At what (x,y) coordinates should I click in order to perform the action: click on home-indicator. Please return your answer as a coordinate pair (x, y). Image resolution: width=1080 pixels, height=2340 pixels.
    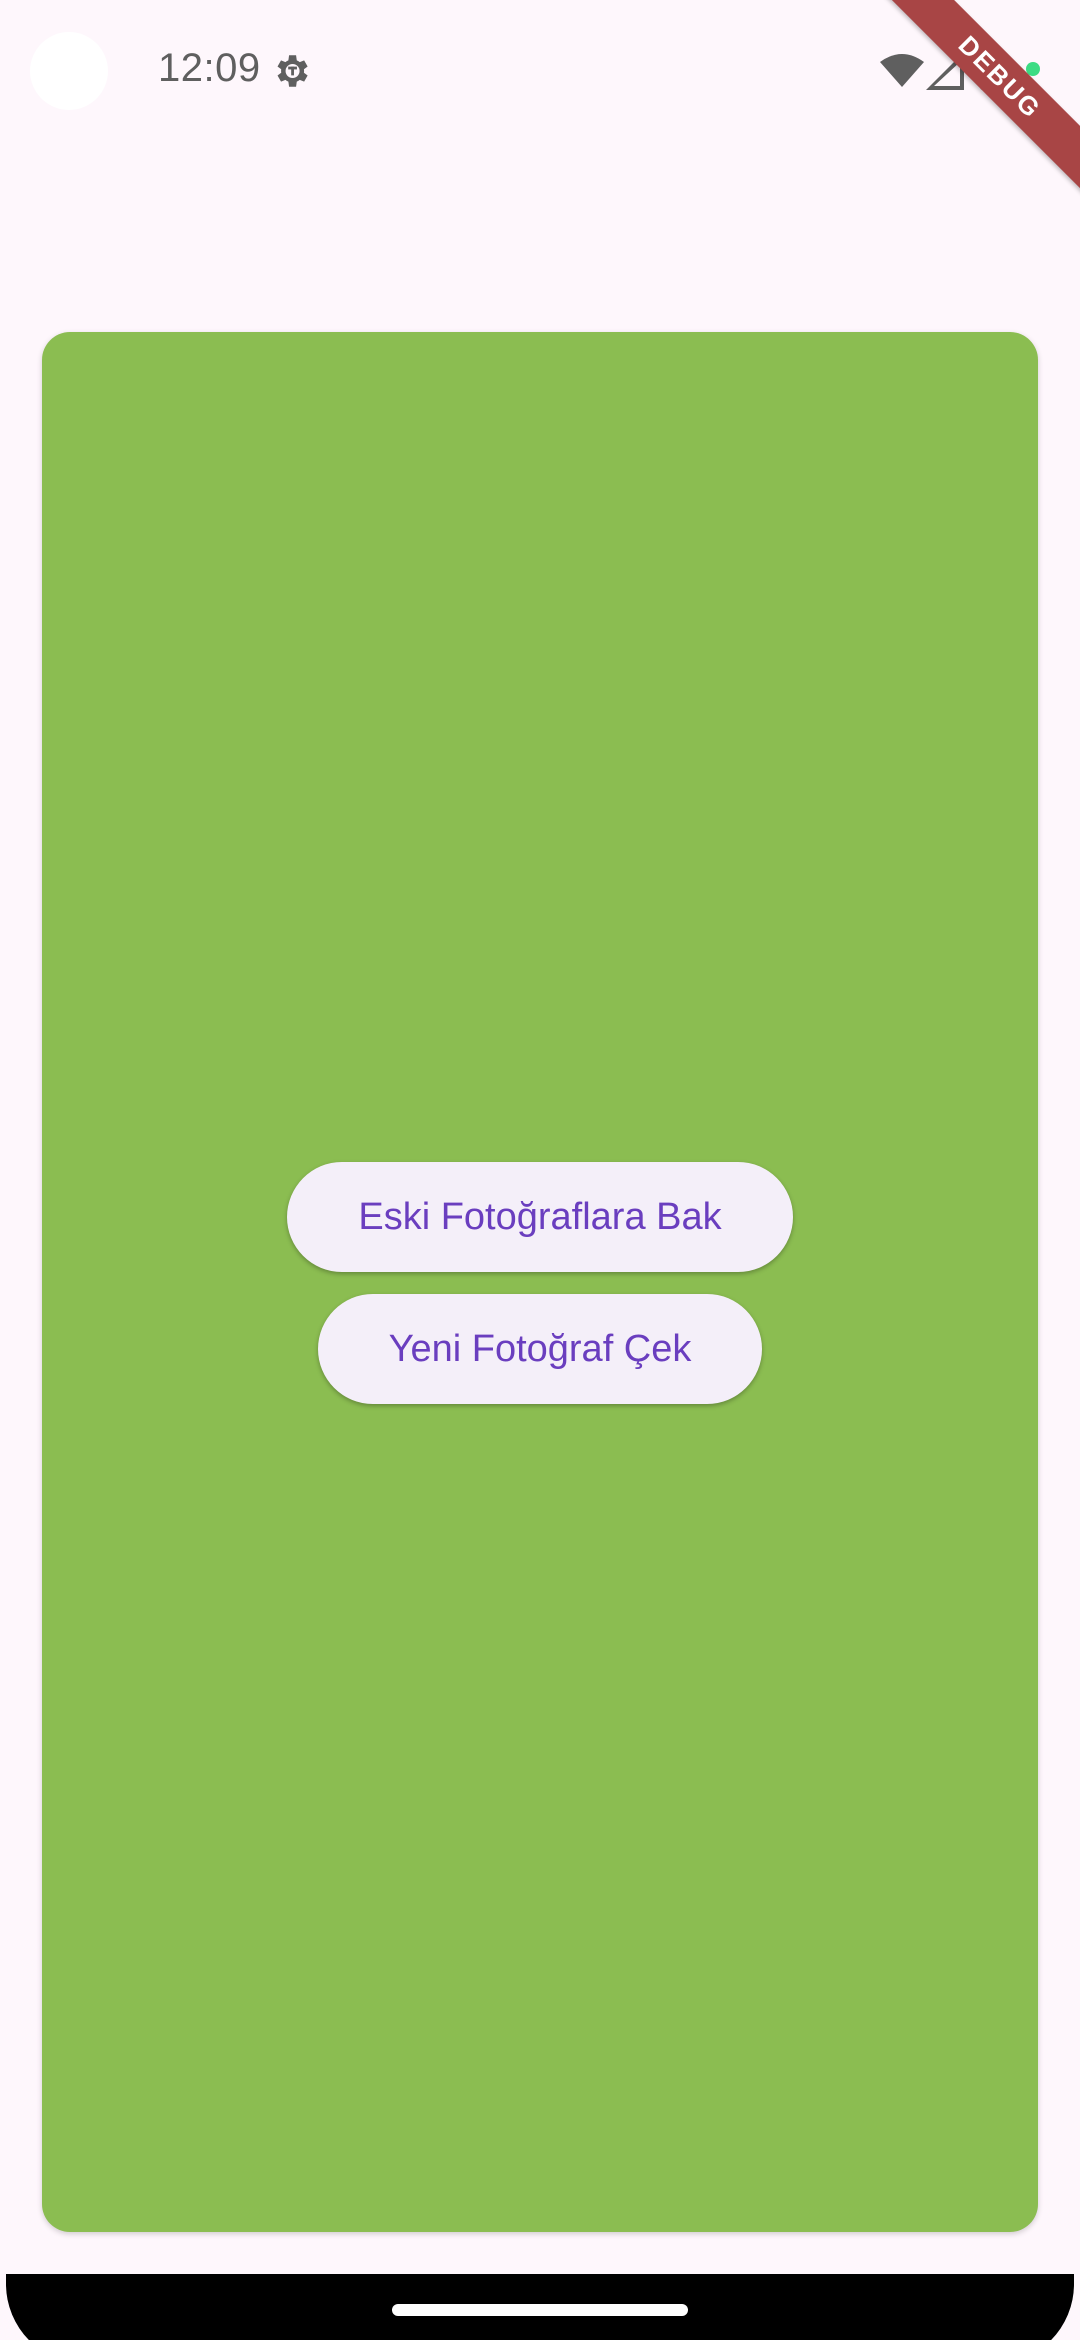
    Looking at the image, I should click on (540, 2310).